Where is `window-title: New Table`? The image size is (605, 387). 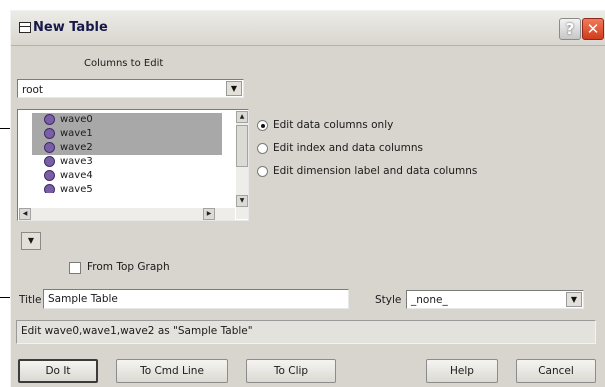
window-title: New Table is located at coordinates (70, 27).